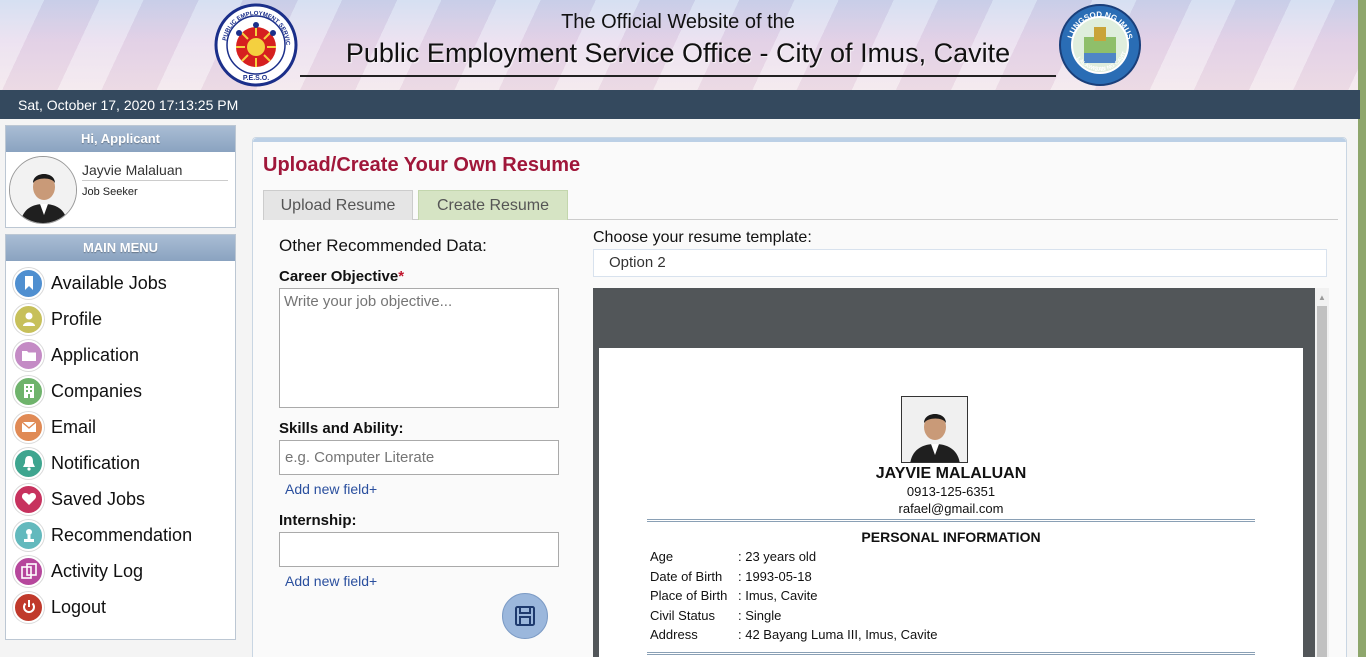 This screenshot has width=1366, height=657. What do you see at coordinates (951, 473) in the screenshot?
I see `resume-name: JAYVIE MALALUAN` at bounding box center [951, 473].